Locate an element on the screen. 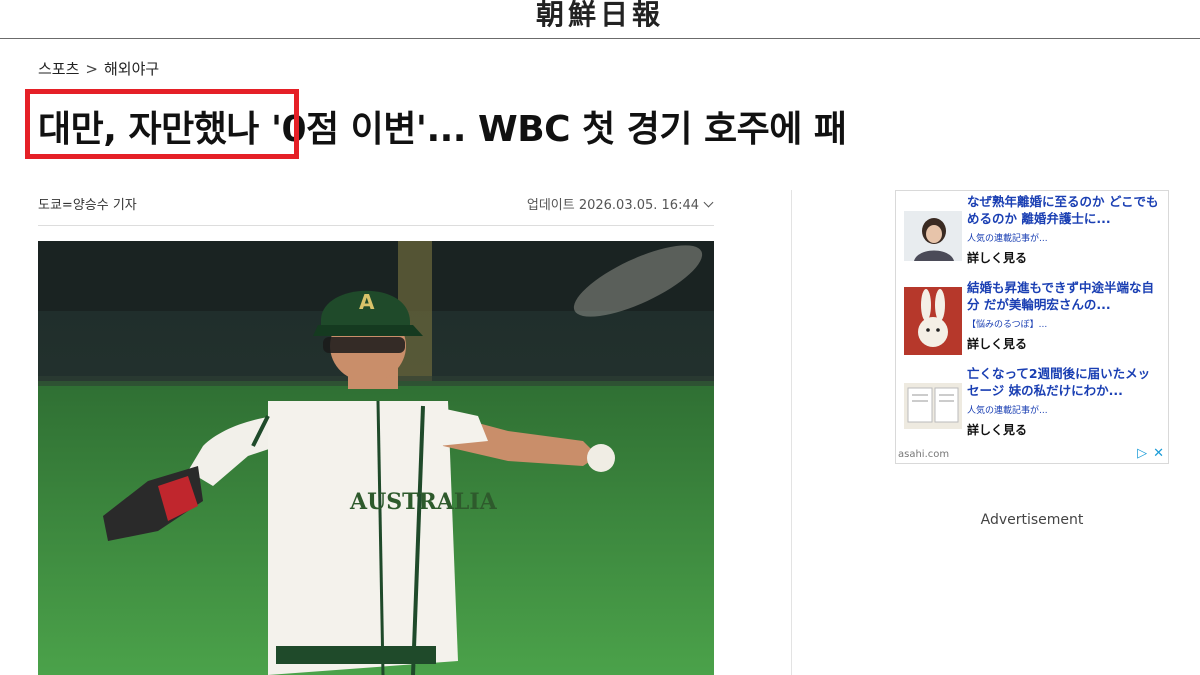  breadcrumb-overseas-baseball: 해외야구 is located at coordinates (131, 69).